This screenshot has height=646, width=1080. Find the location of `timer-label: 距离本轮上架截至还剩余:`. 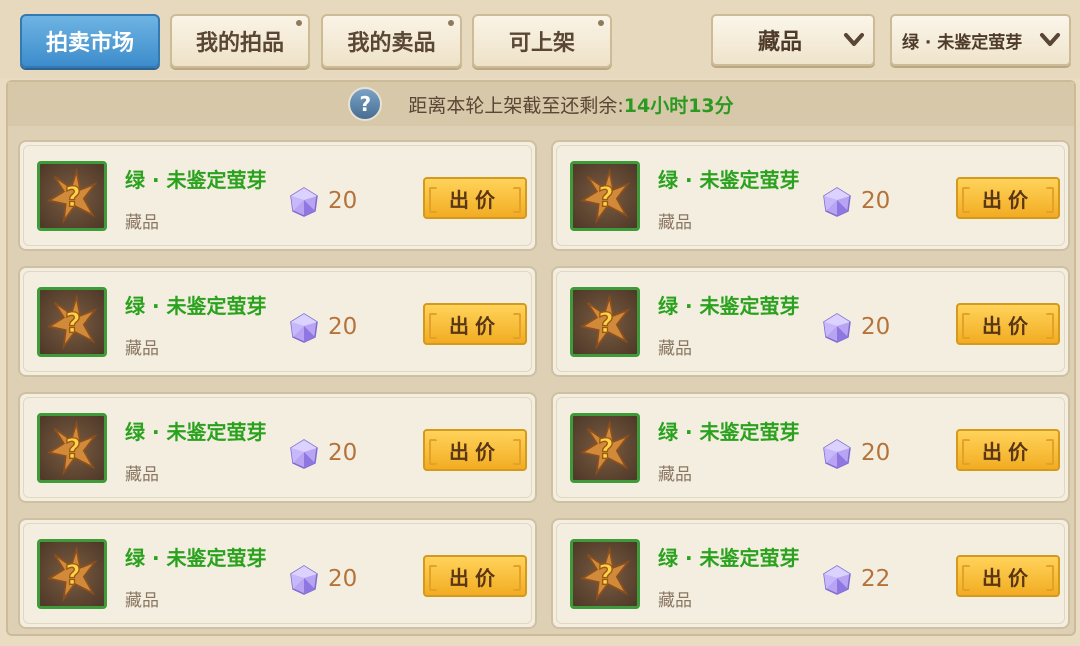

timer-label: 距离本轮上架截至还剩余: is located at coordinates (516, 105).